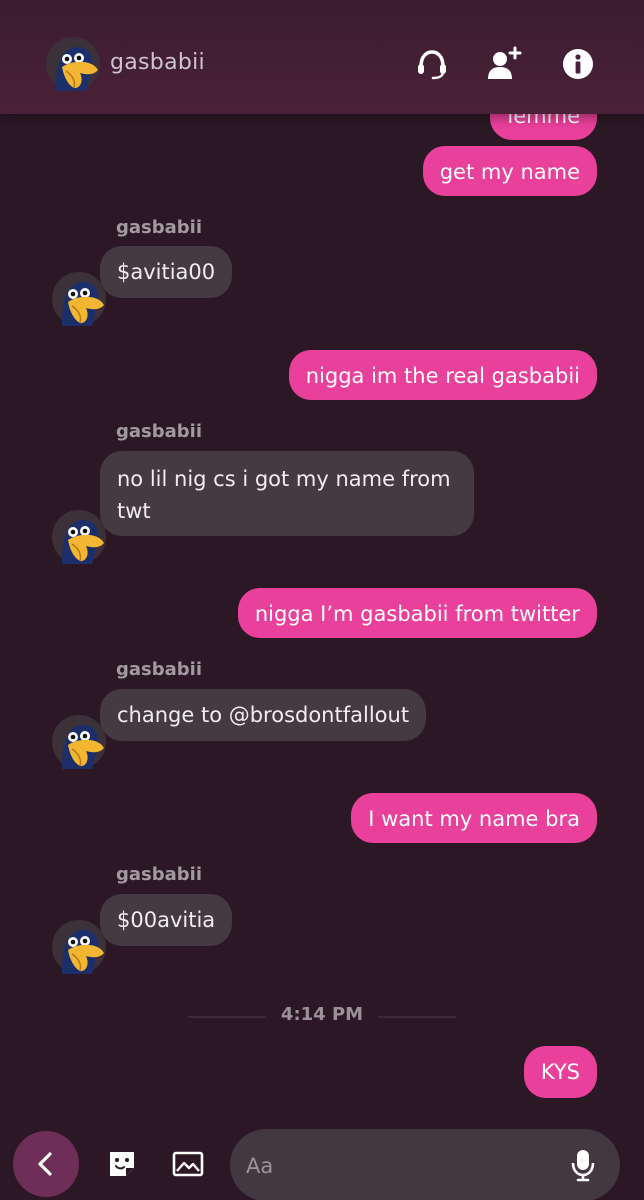 This screenshot has height=1200, width=644. I want to click on voice-chat-button, so click(432, 64).